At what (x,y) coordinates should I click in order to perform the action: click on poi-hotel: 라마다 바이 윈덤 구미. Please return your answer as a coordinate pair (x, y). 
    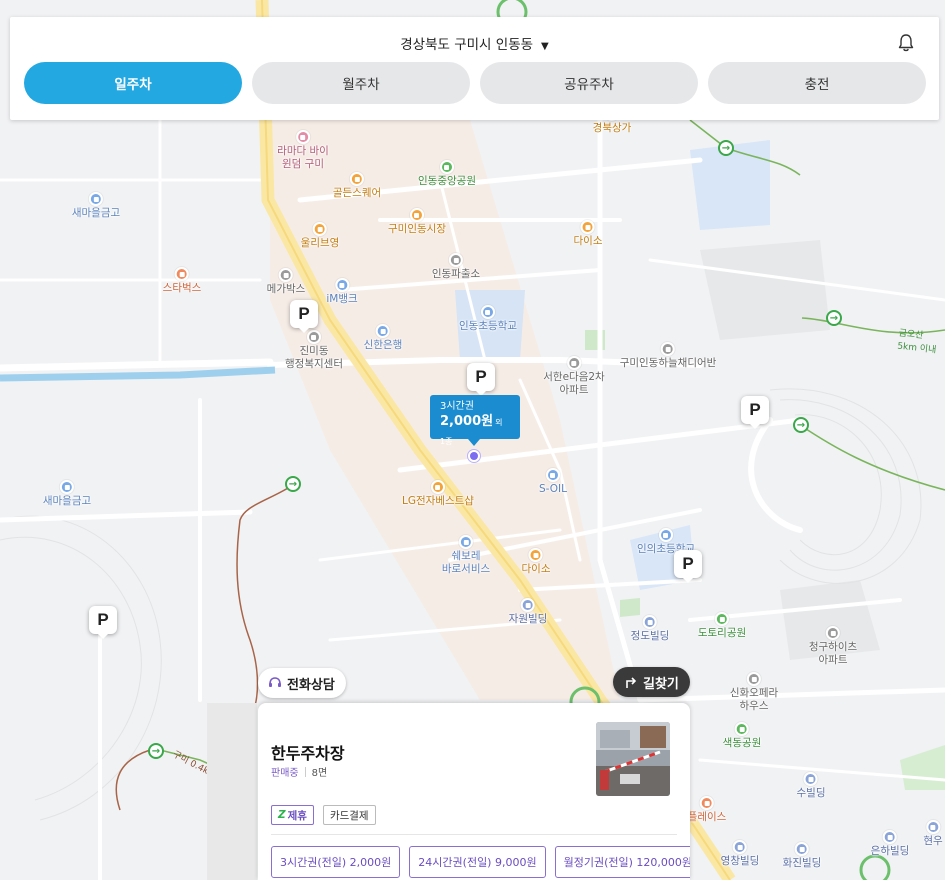
    Looking at the image, I should click on (303, 150).